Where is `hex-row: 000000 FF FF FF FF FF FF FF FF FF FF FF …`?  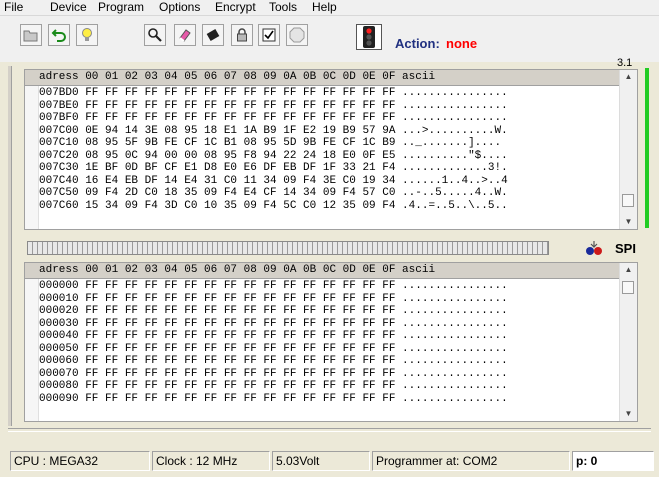
hex-row: 000000 FF FF FF FF FF FF FF FF FF FF FF … is located at coordinates (329, 286).